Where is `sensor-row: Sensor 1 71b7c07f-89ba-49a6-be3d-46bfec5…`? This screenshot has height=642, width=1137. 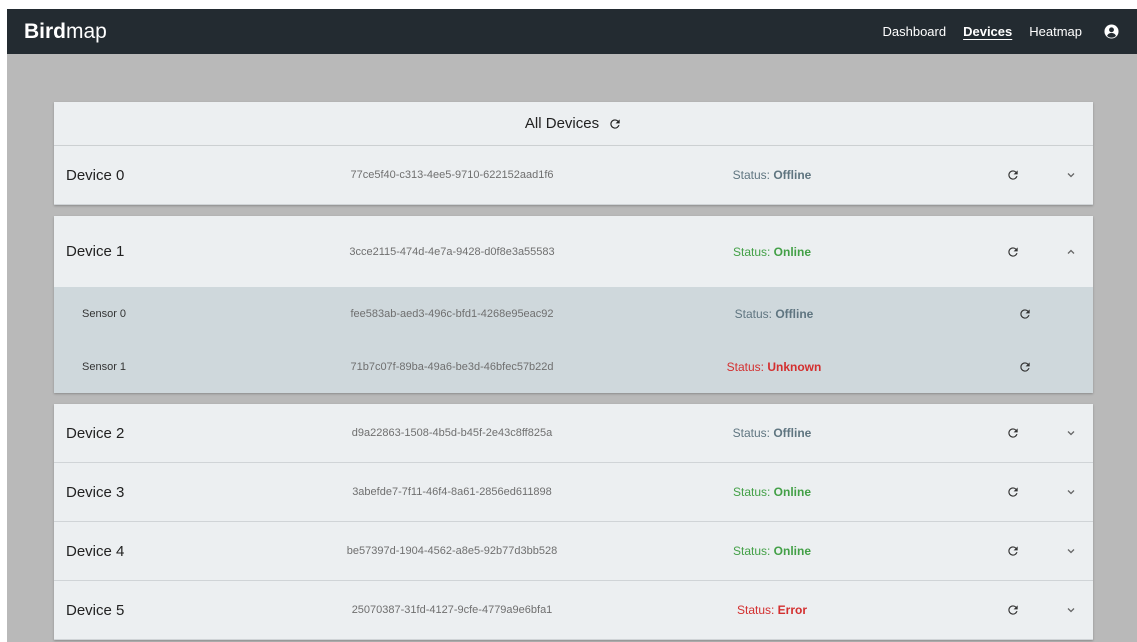
sensor-row: Sensor 1 71b7c07f-89ba-49a6-be3d-46bfec5… is located at coordinates (573, 366).